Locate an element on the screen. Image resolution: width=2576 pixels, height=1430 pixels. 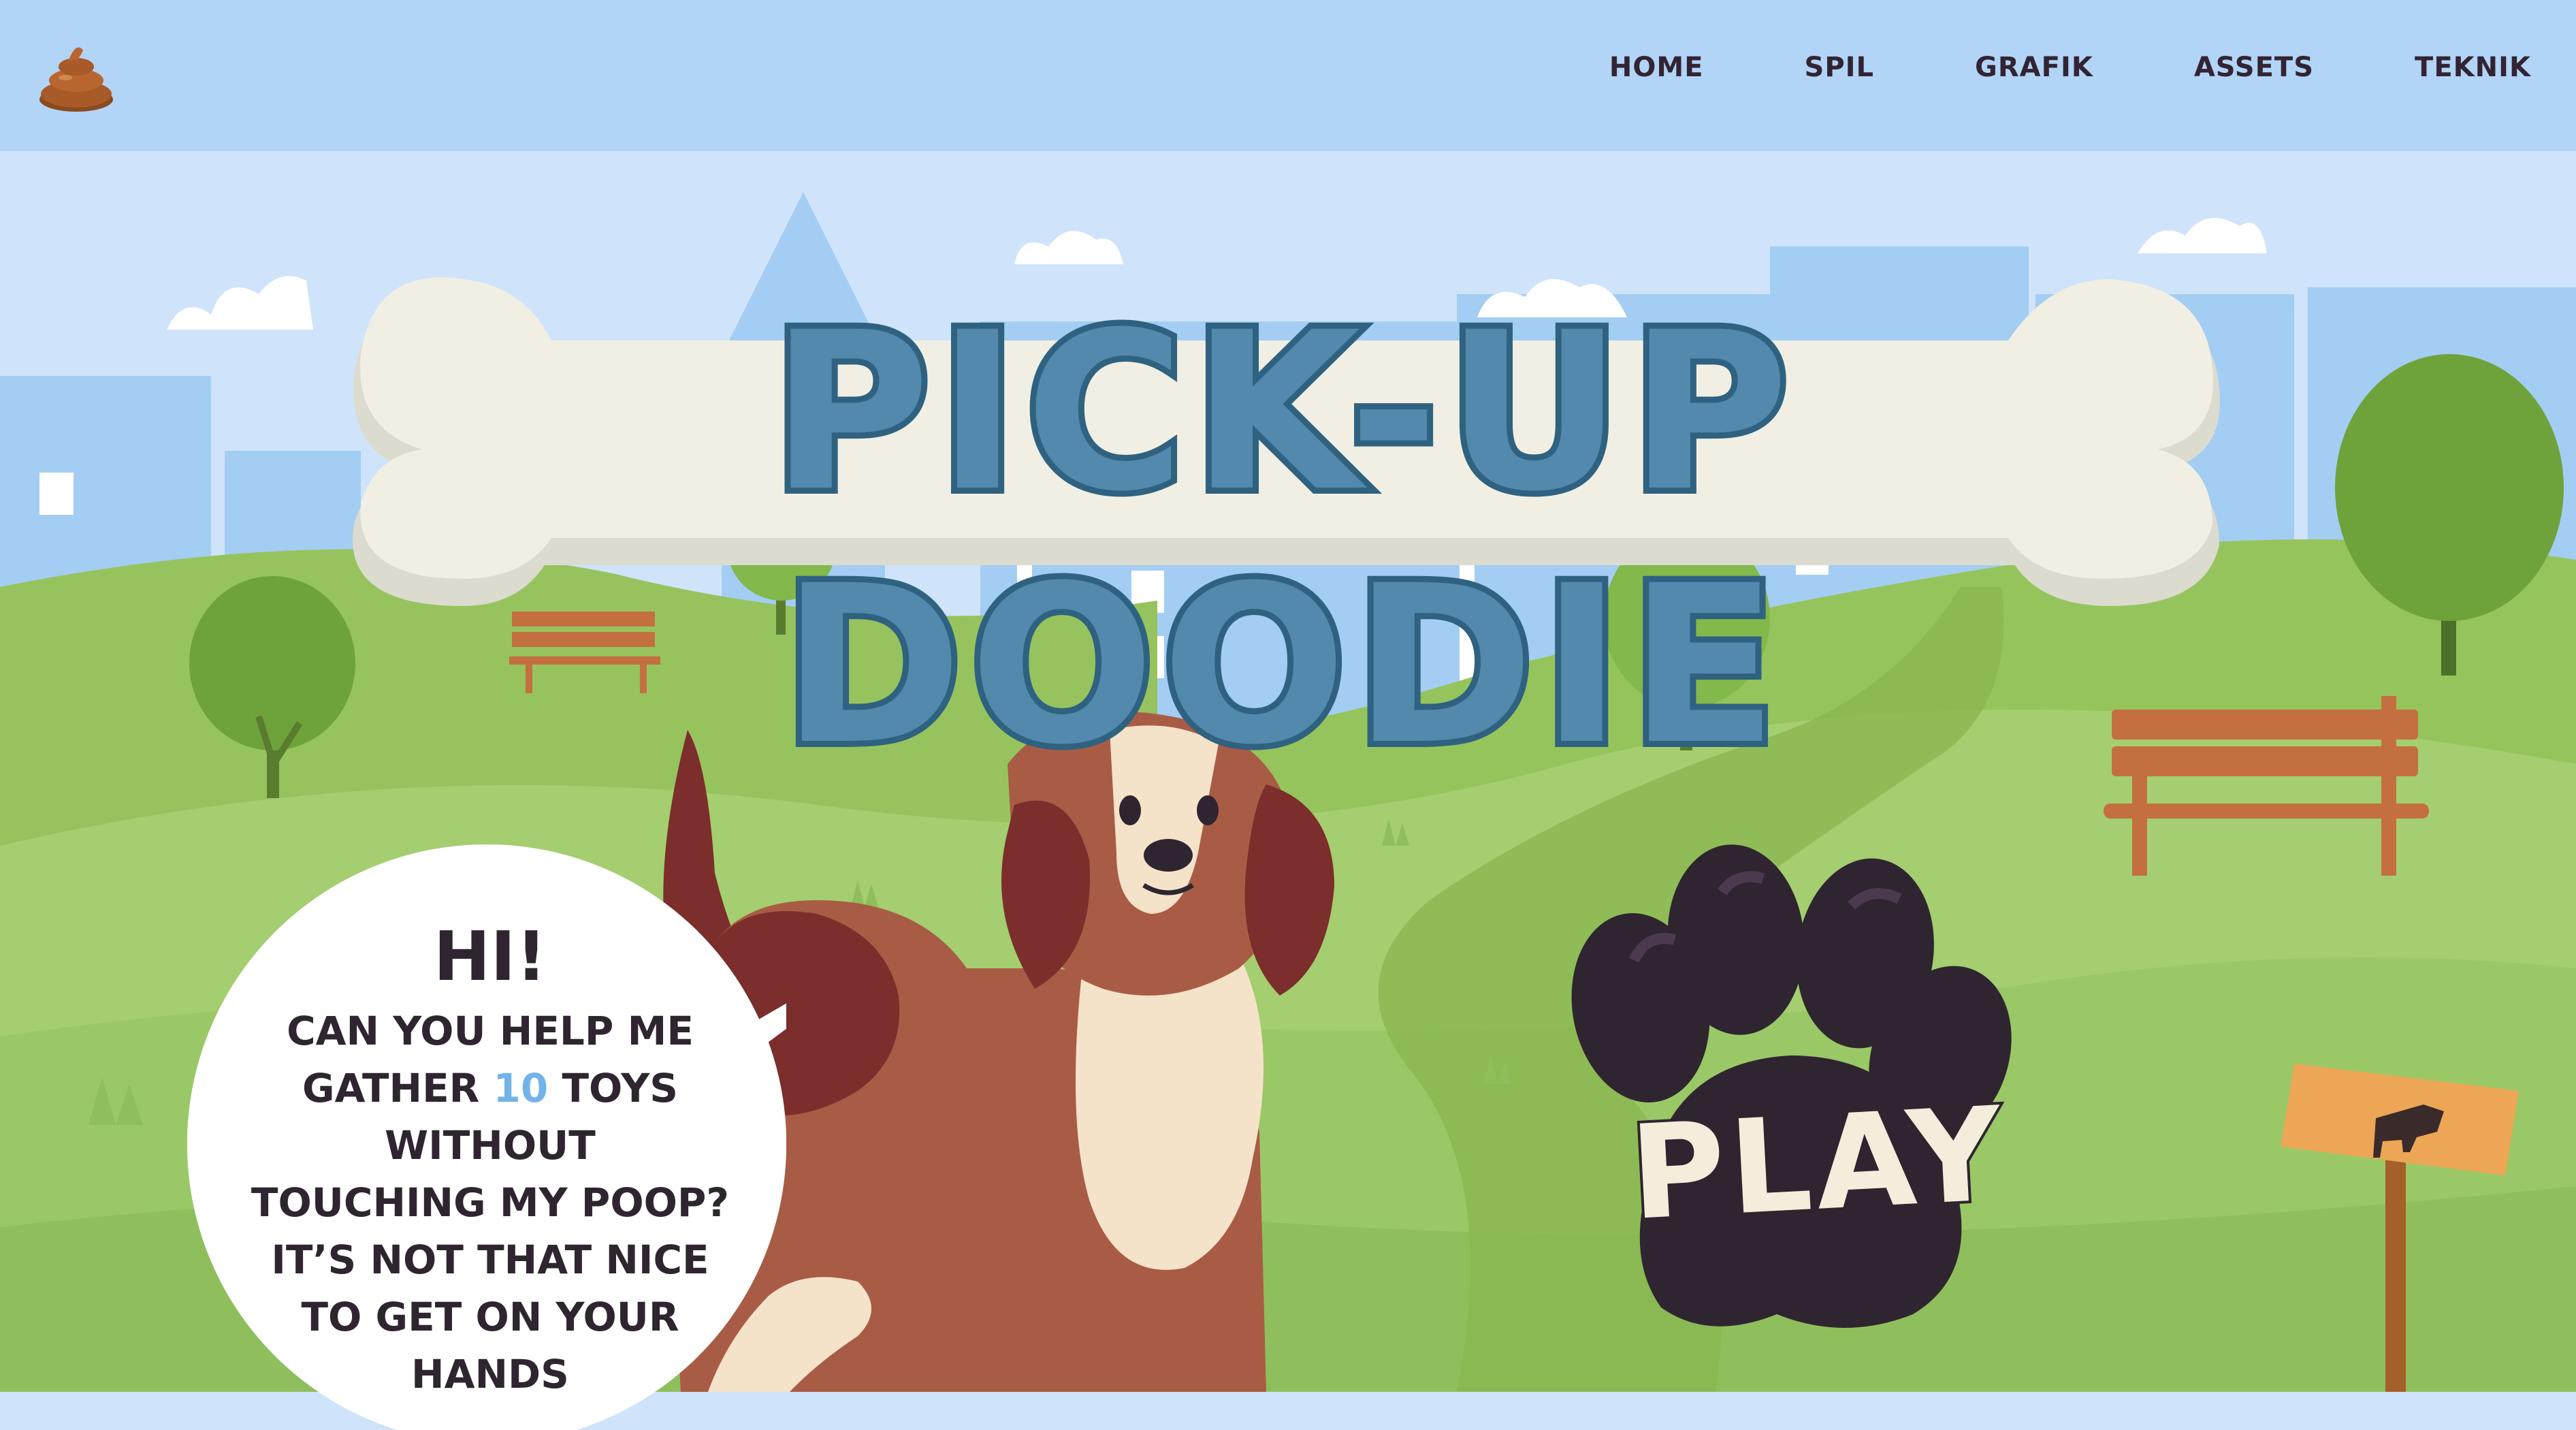
bubble-line-3: TOUCHING MY POOP? is located at coordinates (491, 1202).